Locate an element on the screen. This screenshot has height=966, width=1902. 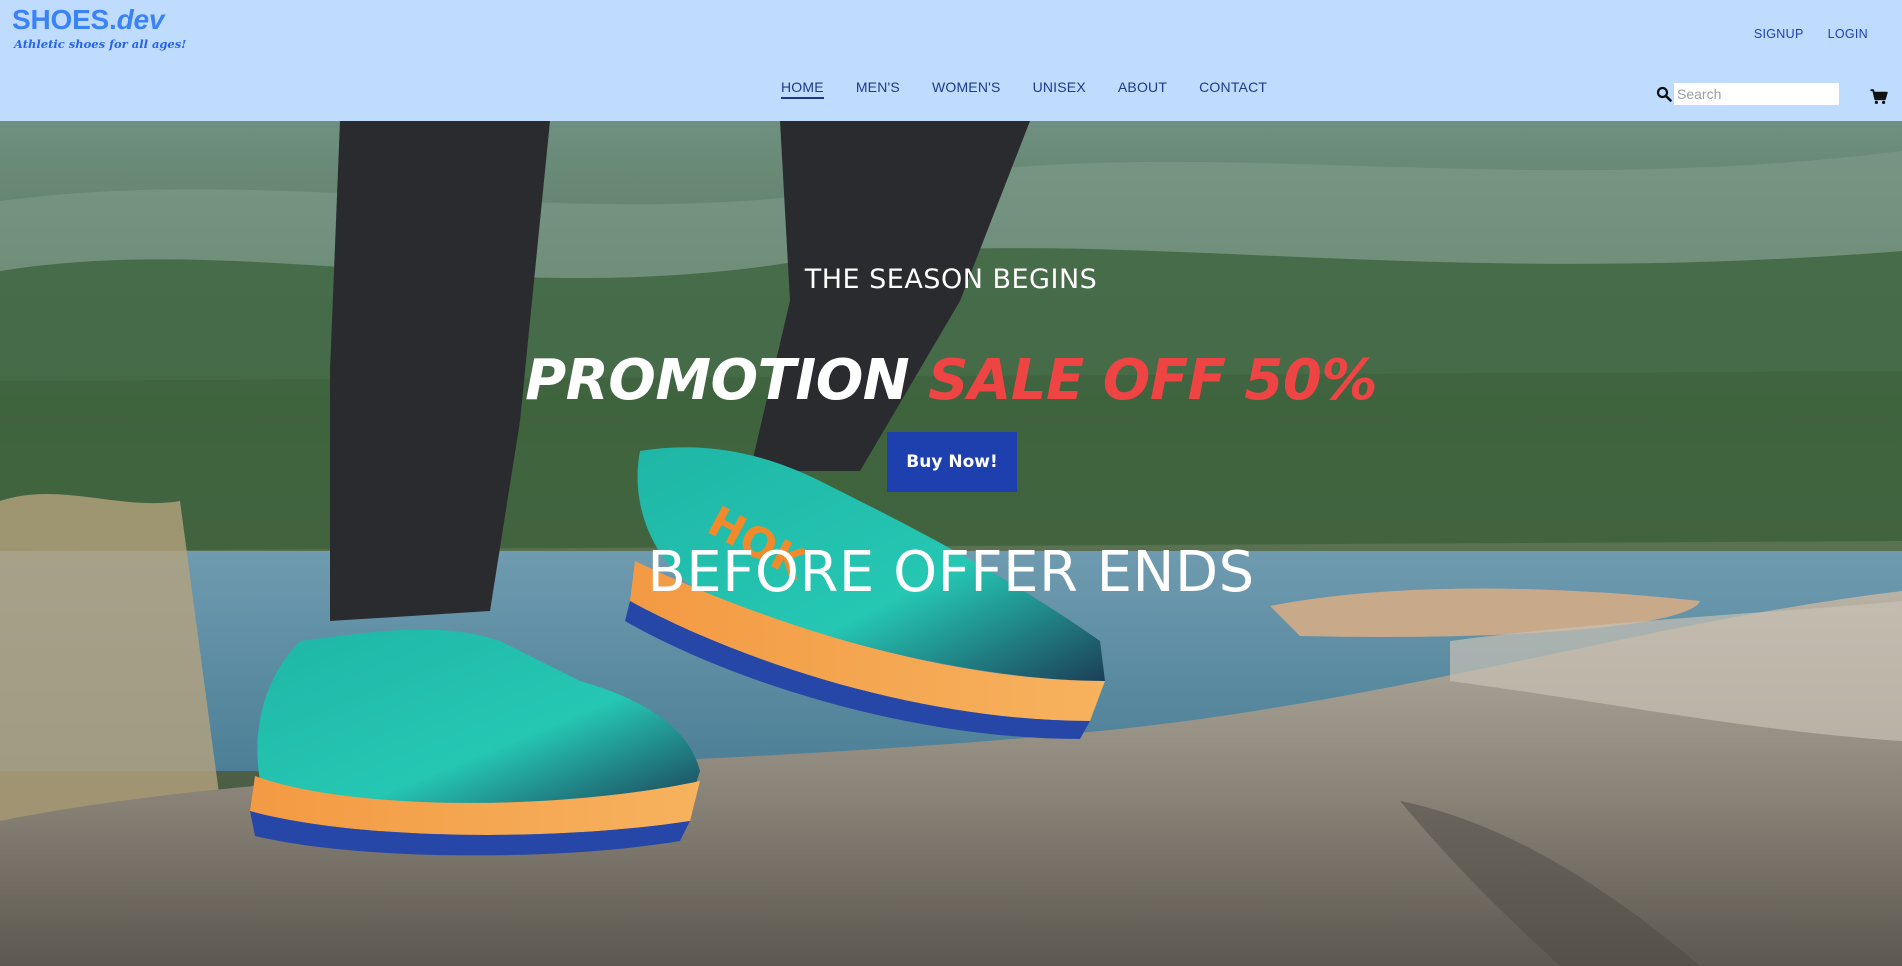
search-icon is located at coordinates (1664, 94).